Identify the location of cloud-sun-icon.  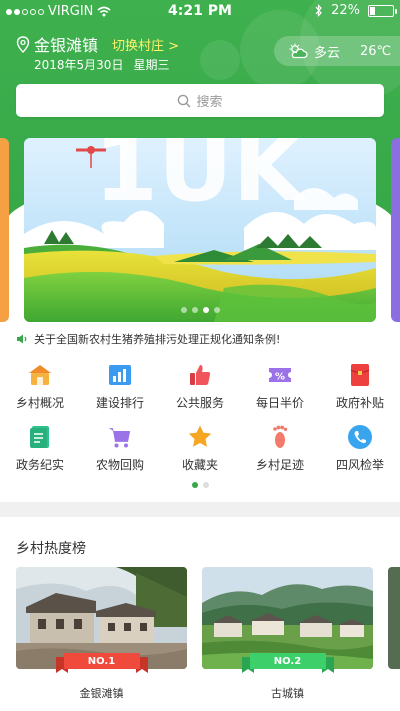
(298, 51).